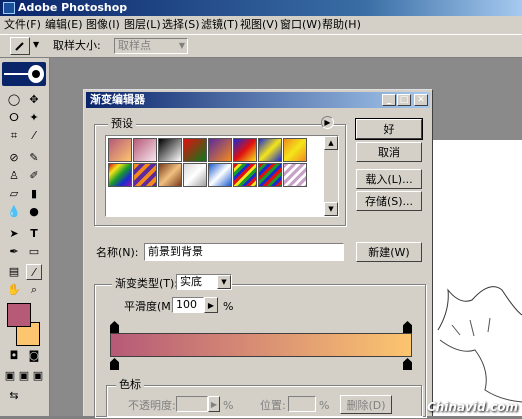 Image resolution: width=522 pixels, height=419 pixels. I want to click on ok-button-label: 好, so click(389, 129).